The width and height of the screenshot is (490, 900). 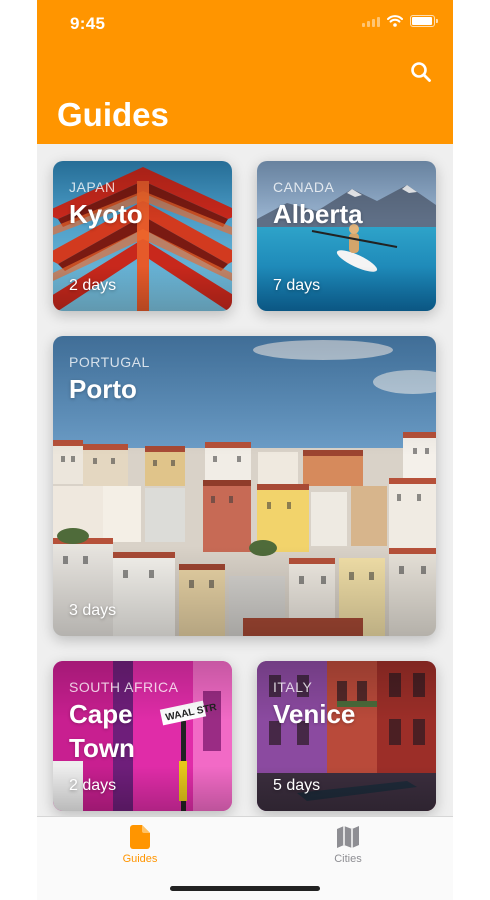 What do you see at coordinates (142, 236) in the screenshot?
I see `guide-card-kyoto: JAPAN Kyoto 2 days` at bounding box center [142, 236].